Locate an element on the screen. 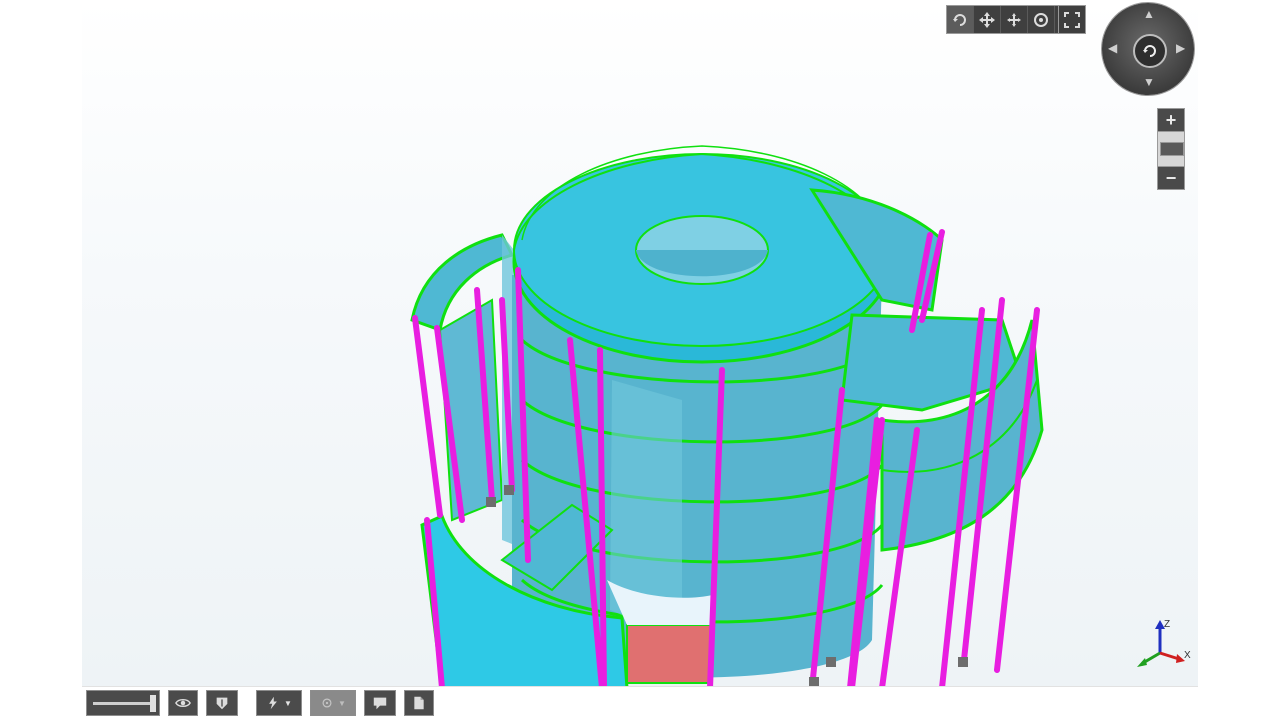  compass-down-icon: ▼ is located at coordinates (1149, 82).